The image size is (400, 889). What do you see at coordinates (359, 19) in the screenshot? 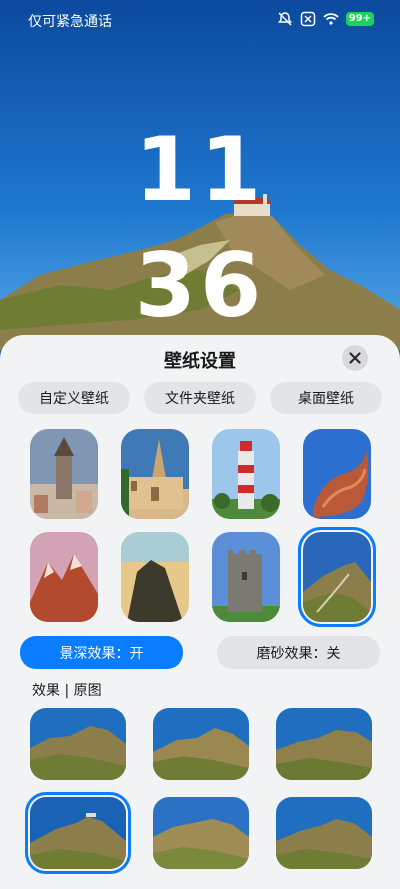
I see `battery-icon: 99+` at bounding box center [359, 19].